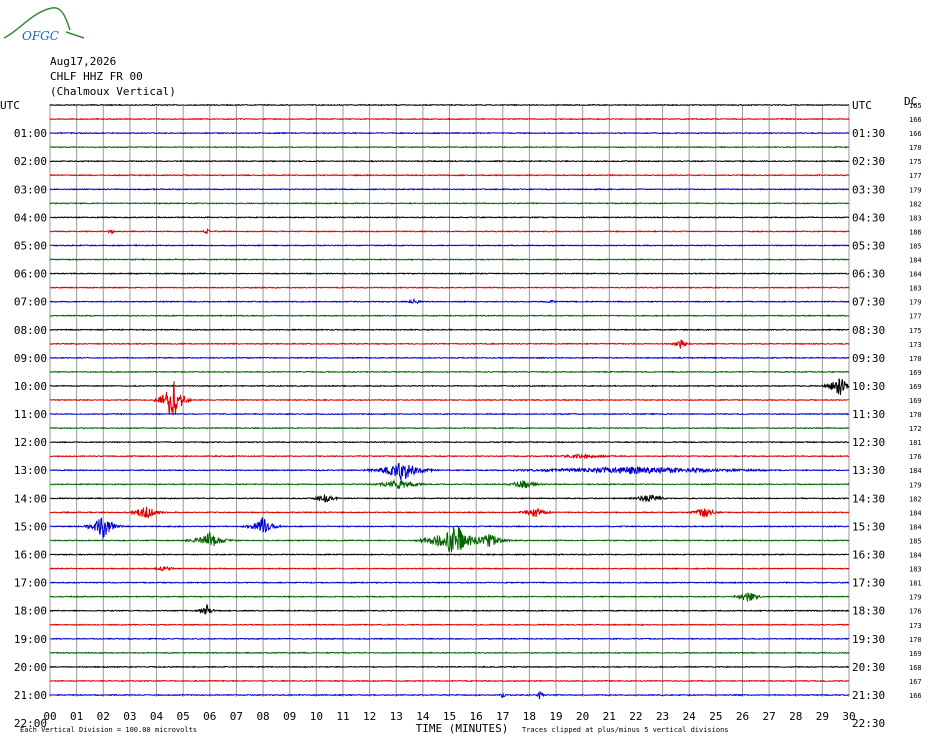 The image size is (930, 744). Describe the element at coordinates (30, 217) in the screenshot. I see `left-time-label: 04:00` at that location.